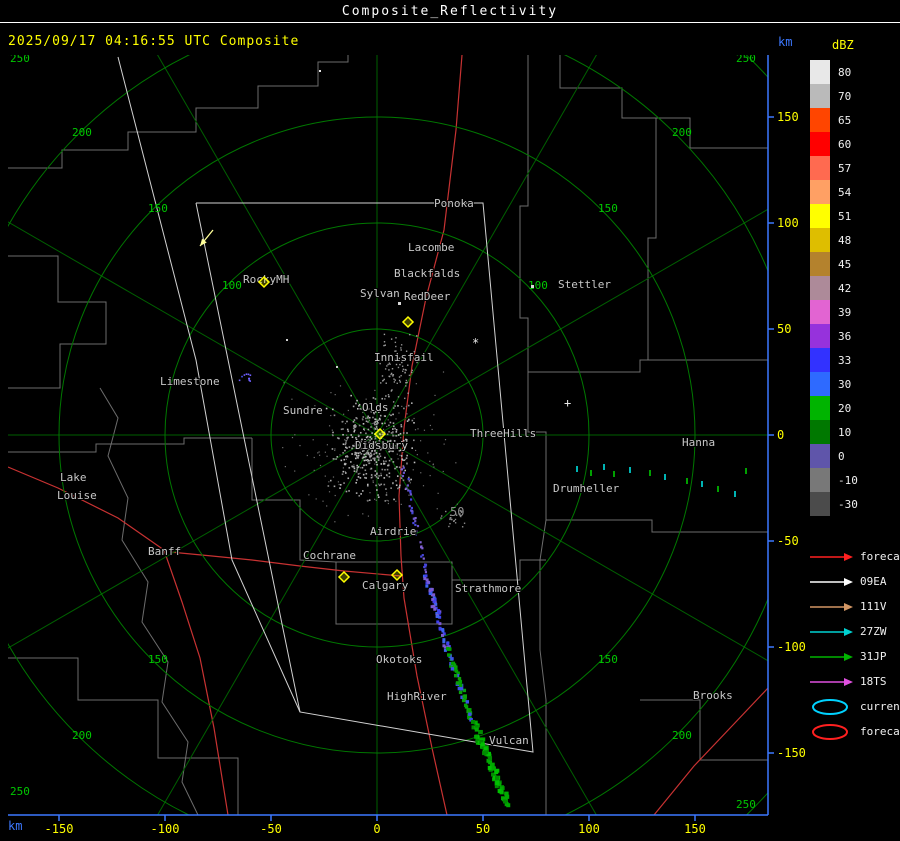 This screenshot has width=900, height=841. Describe the element at coordinates (854, 731) in the screenshot. I see `legend-row: forecast` at that location.